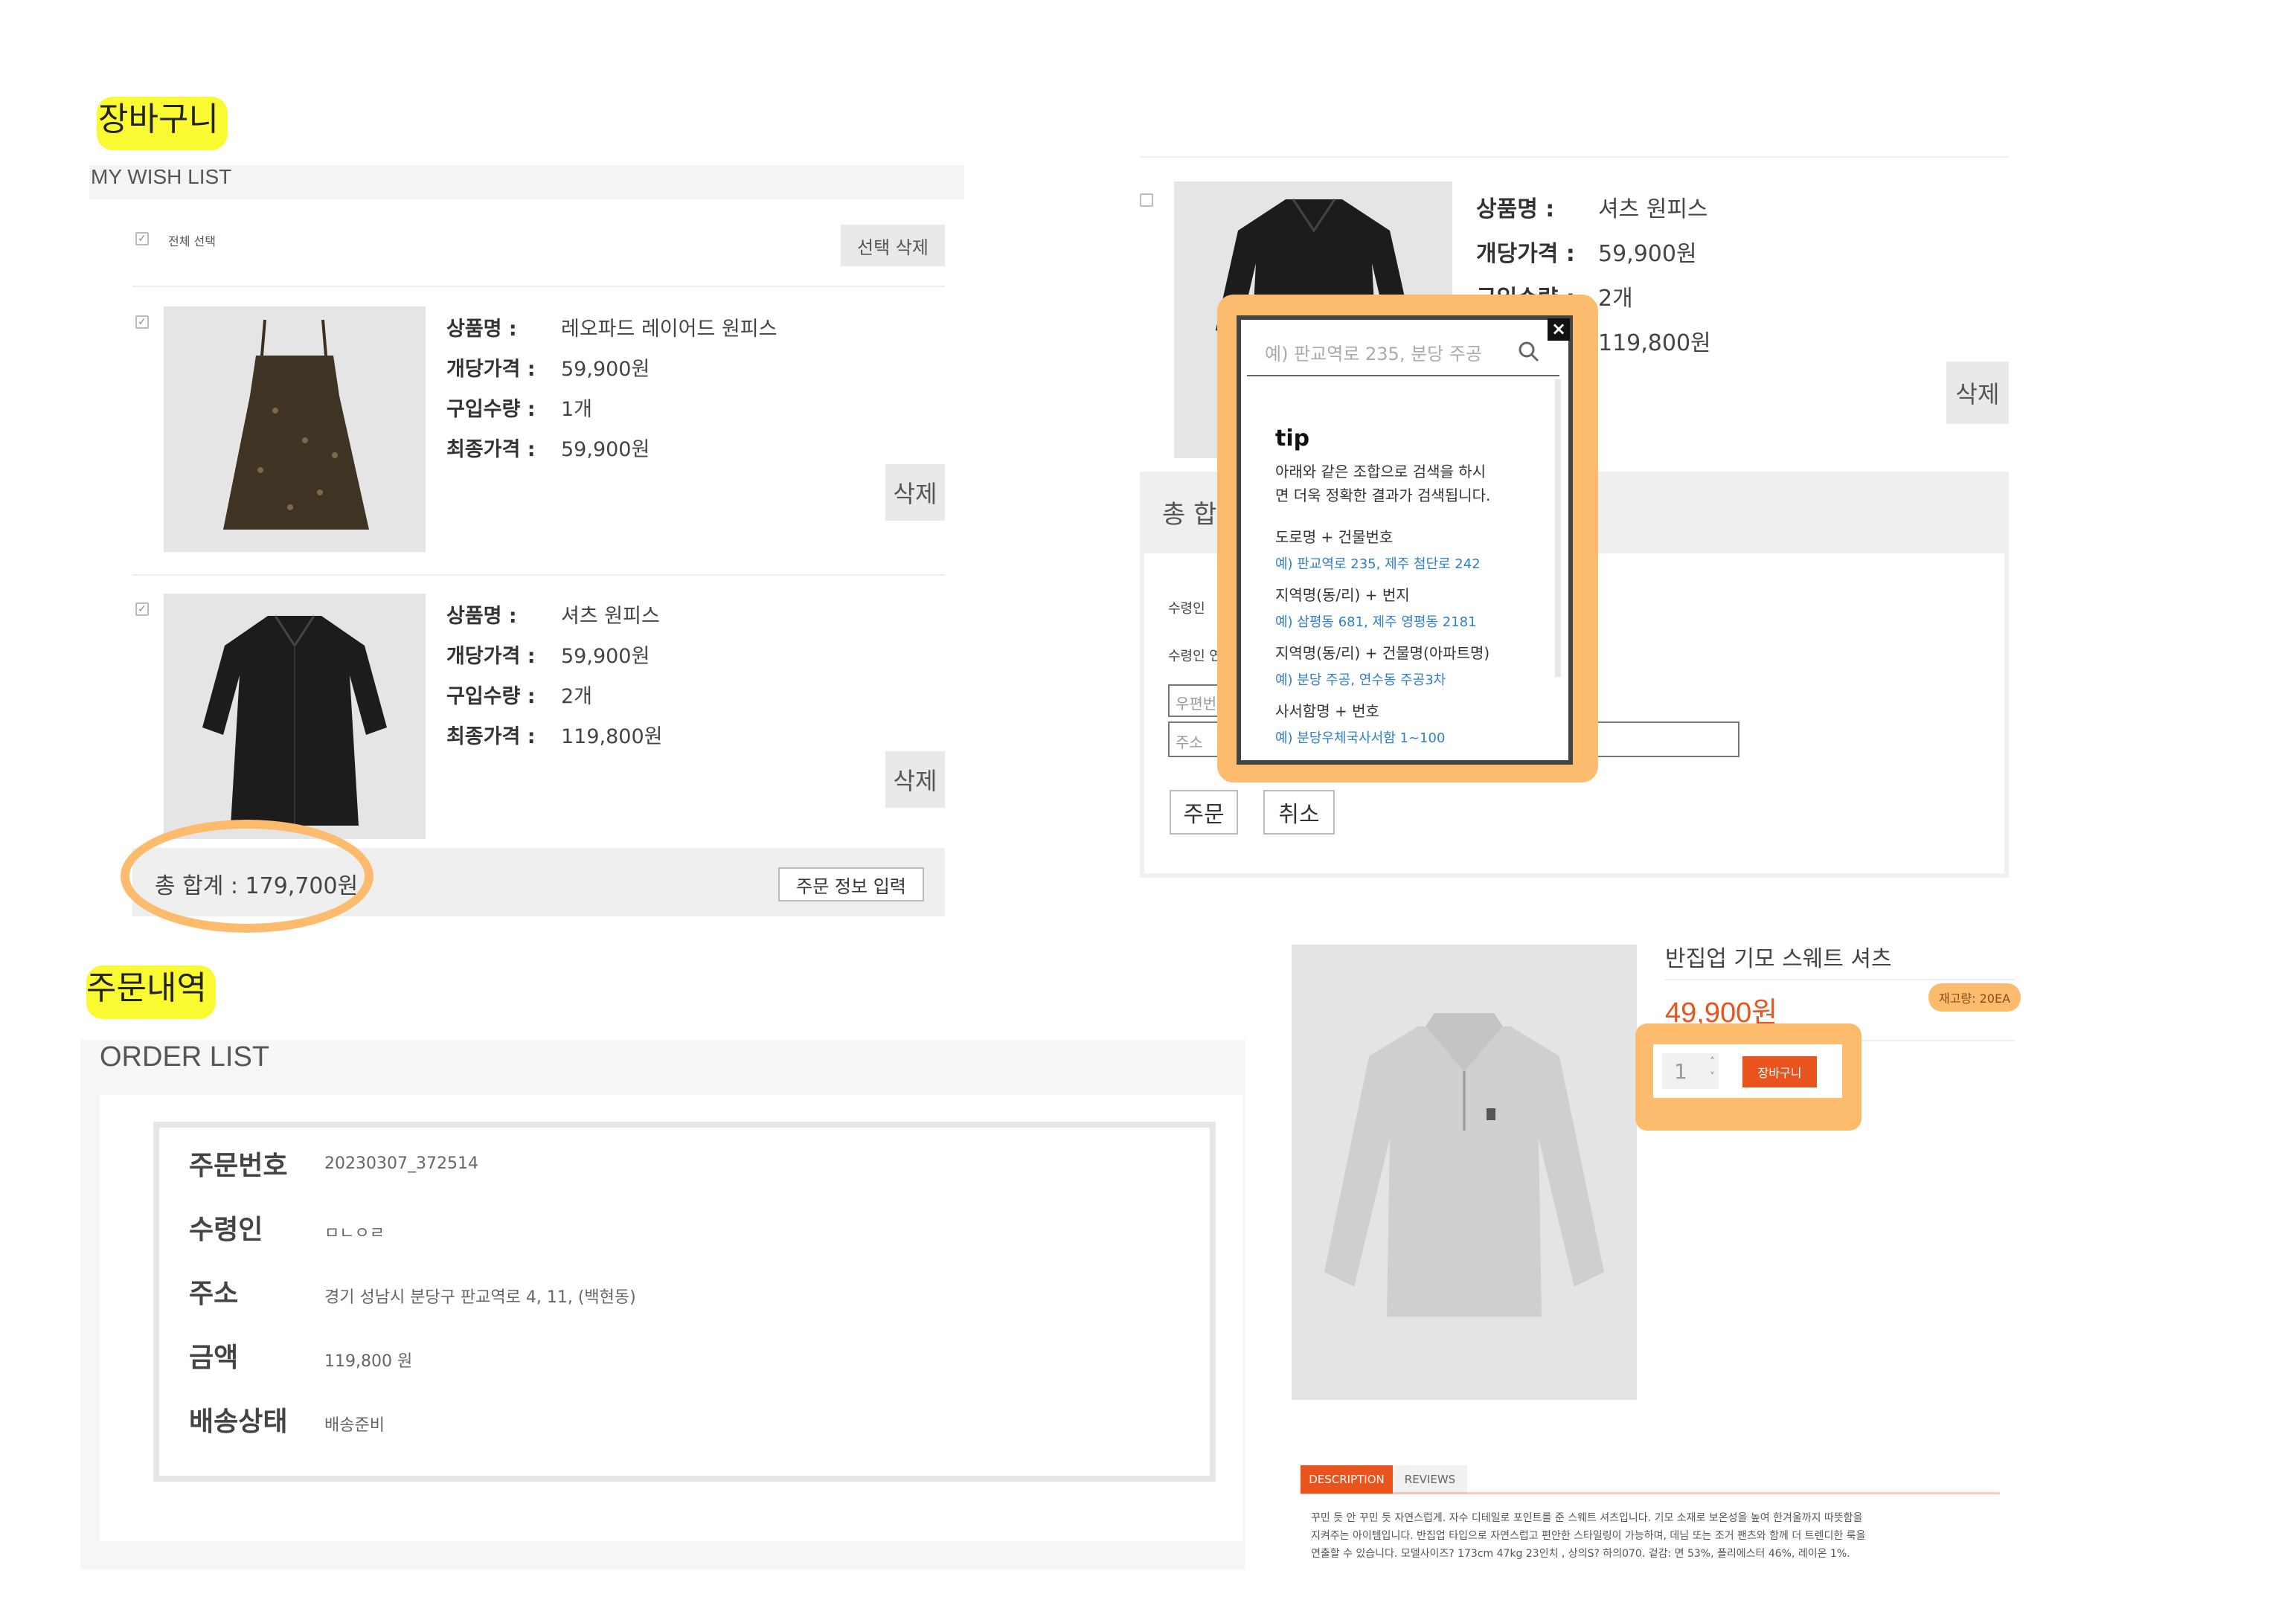 The width and height of the screenshot is (2296, 1623). What do you see at coordinates (605, 450) in the screenshot?
I see `item-total: 59,900원` at bounding box center [605, 450].